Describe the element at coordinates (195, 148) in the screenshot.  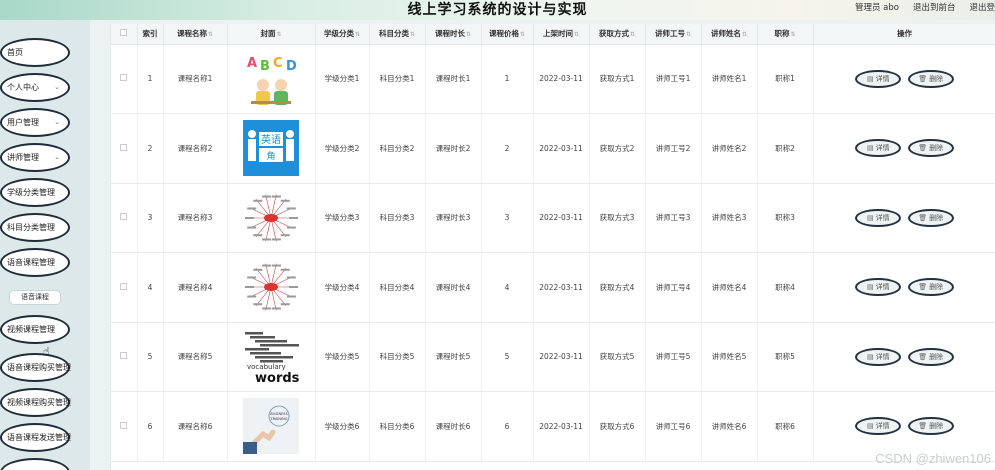
I see `cell-name: 课程名称2` at that location.